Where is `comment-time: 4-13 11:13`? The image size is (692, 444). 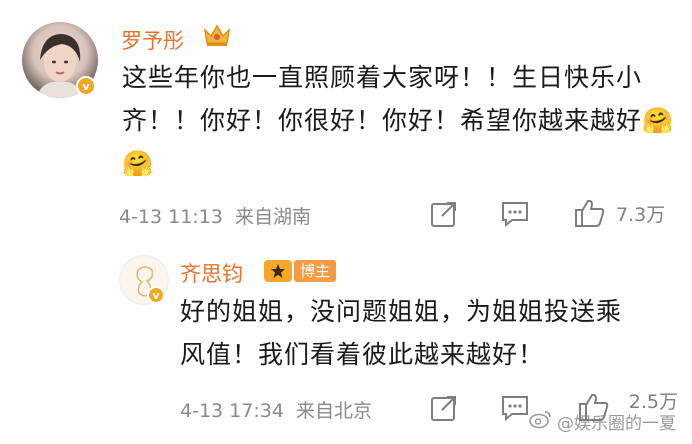
comment-time: 4-13 11:13 is located at coordinates (171, 217).